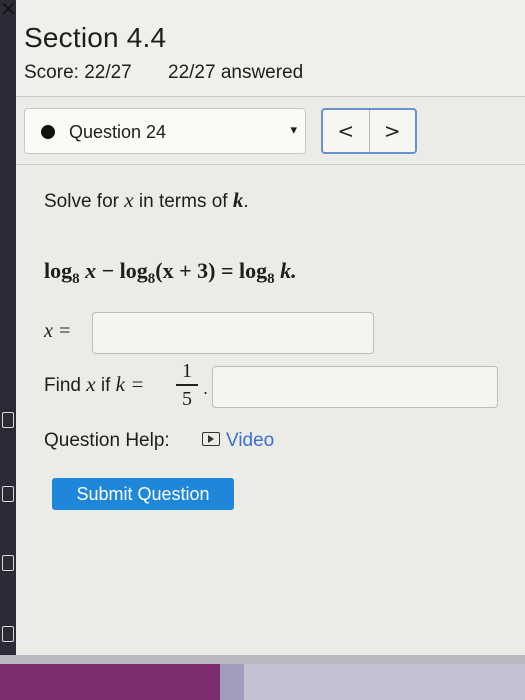 This screenshot has height=700, width=525. What do you see at coordinates (8, 9) in the screenshot?
I see `close-icon: ×` at bounding box center [8, 9].